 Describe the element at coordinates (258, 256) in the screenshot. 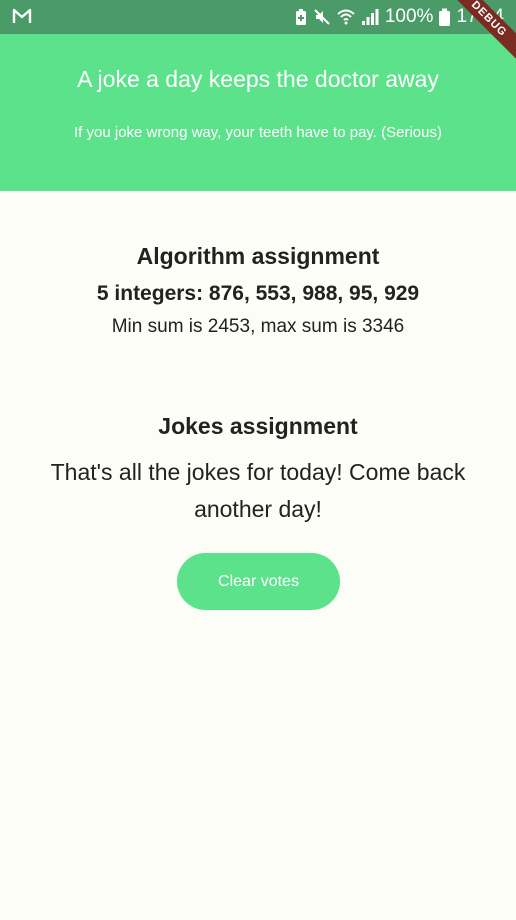

I see `algorithm-title: Algorithm assignment` at that location.